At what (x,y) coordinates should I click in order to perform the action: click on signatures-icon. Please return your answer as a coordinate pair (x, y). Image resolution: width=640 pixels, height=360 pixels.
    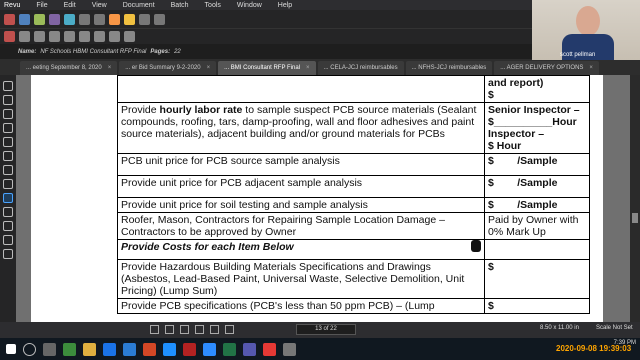
    Looking at the image, I should click on (8, 198).